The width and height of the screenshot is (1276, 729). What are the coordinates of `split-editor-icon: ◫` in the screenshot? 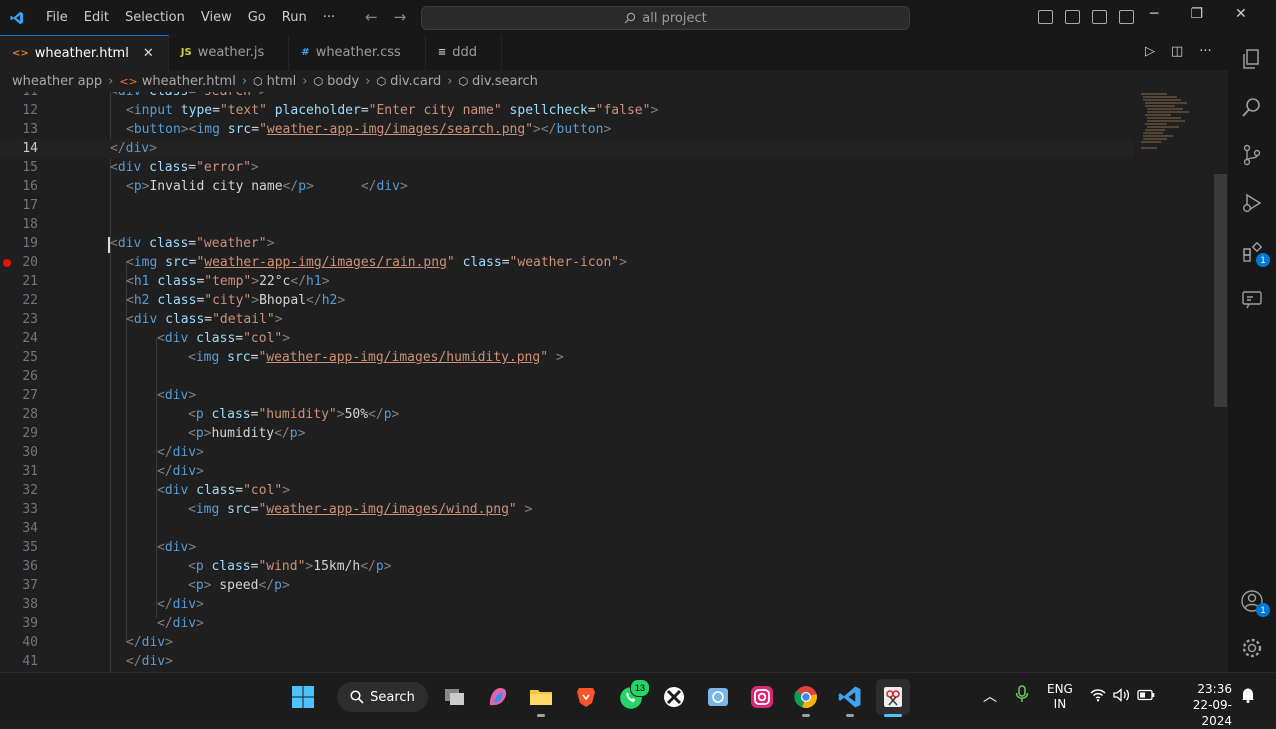 It's located at (1177, 51).